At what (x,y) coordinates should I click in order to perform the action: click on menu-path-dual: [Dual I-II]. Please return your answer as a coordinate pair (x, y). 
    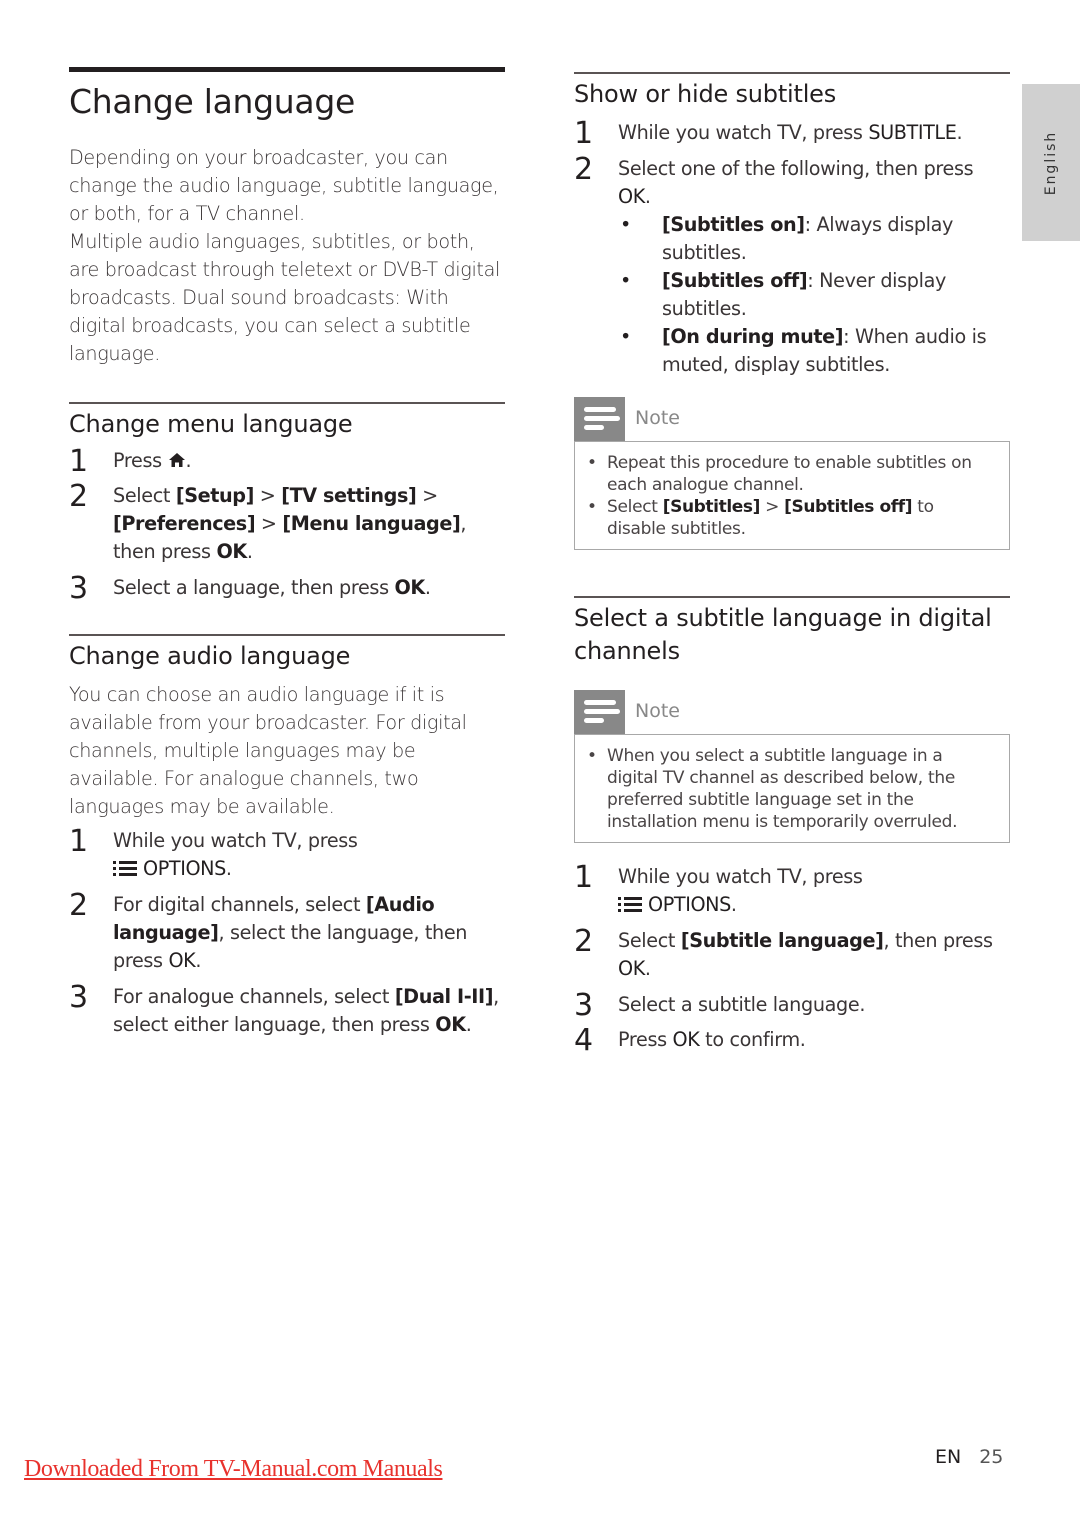
    Looking at the image, I should click on (444, 996).